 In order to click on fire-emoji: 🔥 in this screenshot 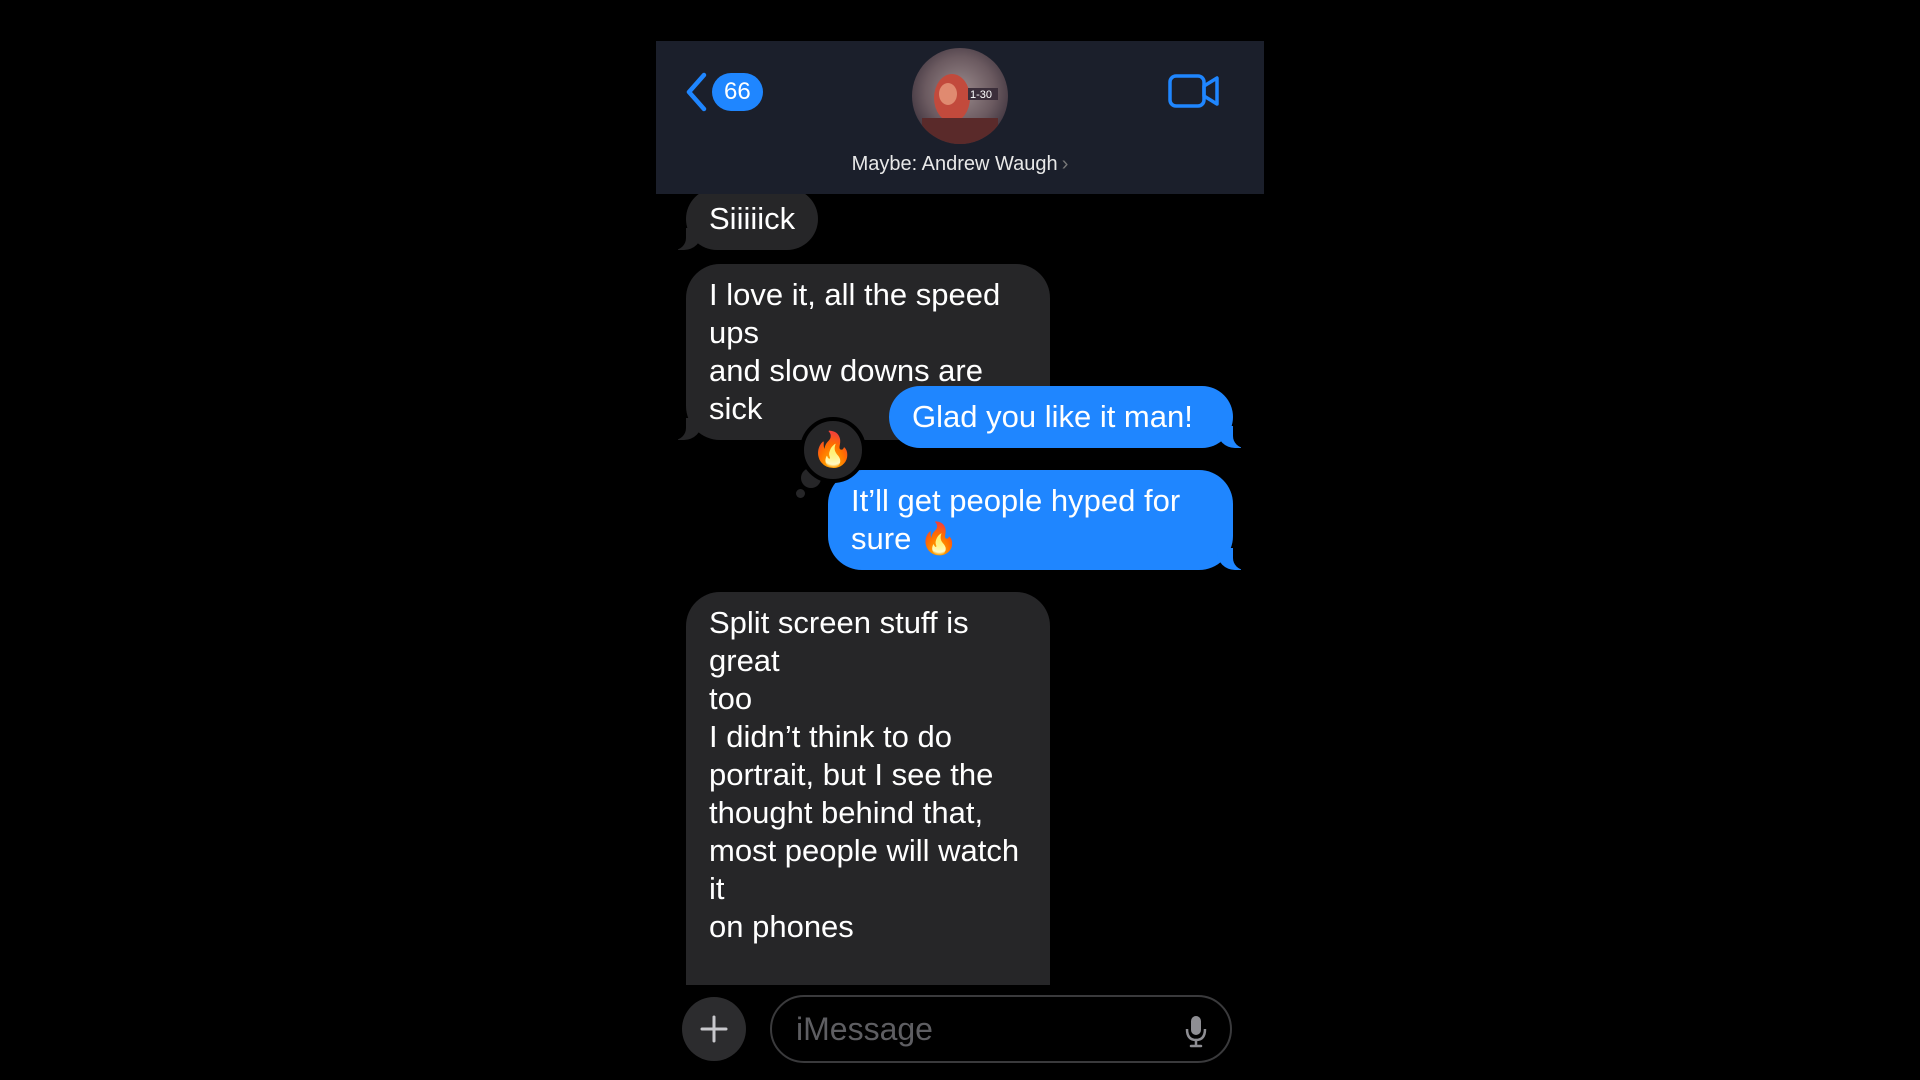, I will do `click(833, 450)`.